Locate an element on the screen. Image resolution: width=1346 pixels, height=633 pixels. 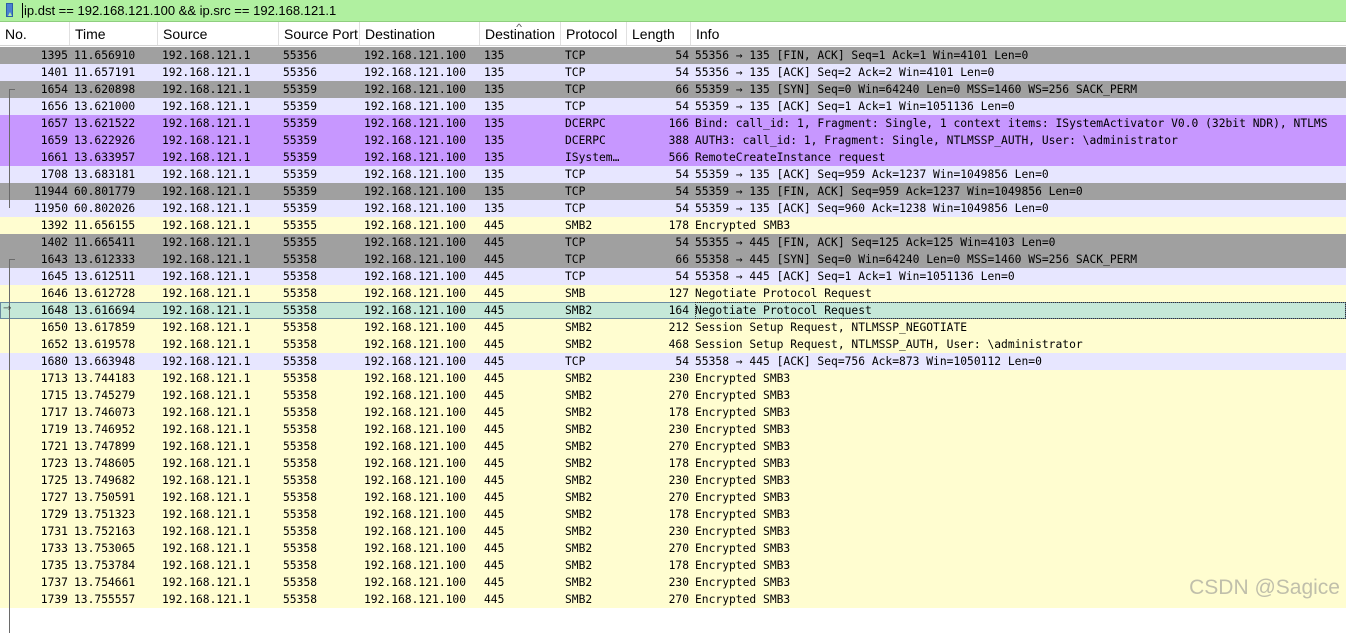
cell-time: 11.656910 is located at coordinates (105, 55).